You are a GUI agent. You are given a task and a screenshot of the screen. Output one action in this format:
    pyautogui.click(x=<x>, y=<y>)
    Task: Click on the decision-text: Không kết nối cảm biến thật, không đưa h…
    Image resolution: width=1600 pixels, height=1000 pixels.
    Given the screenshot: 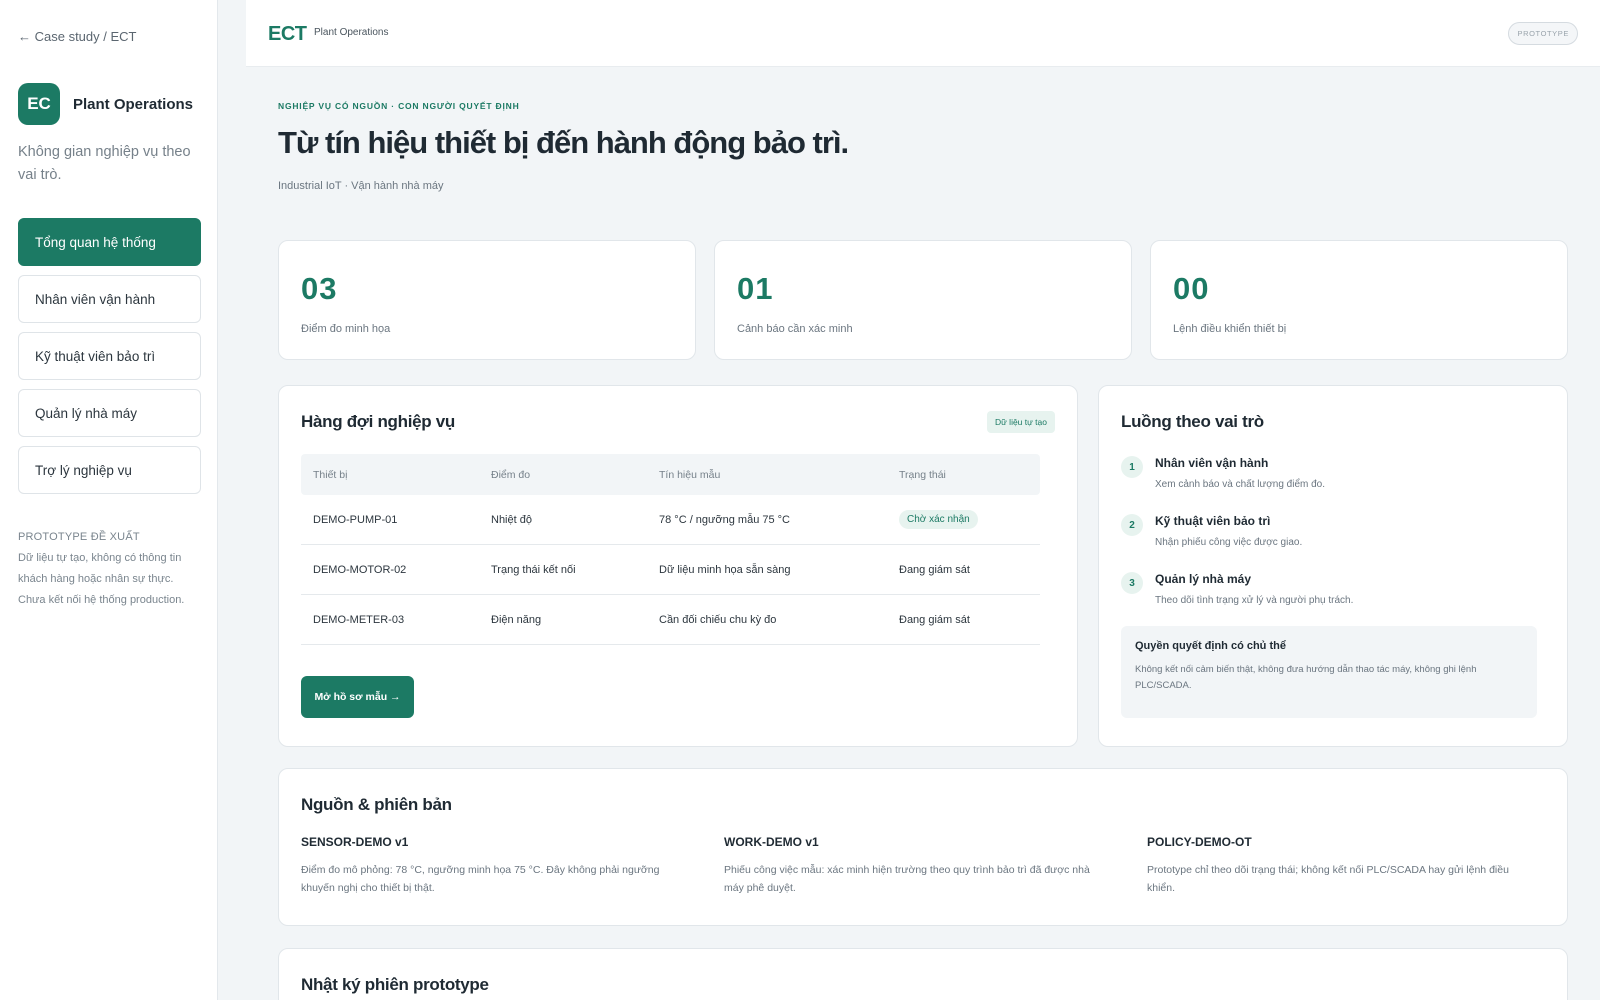 What is the action you would take?
    pyautogui.click(x=1306, y=677)
    